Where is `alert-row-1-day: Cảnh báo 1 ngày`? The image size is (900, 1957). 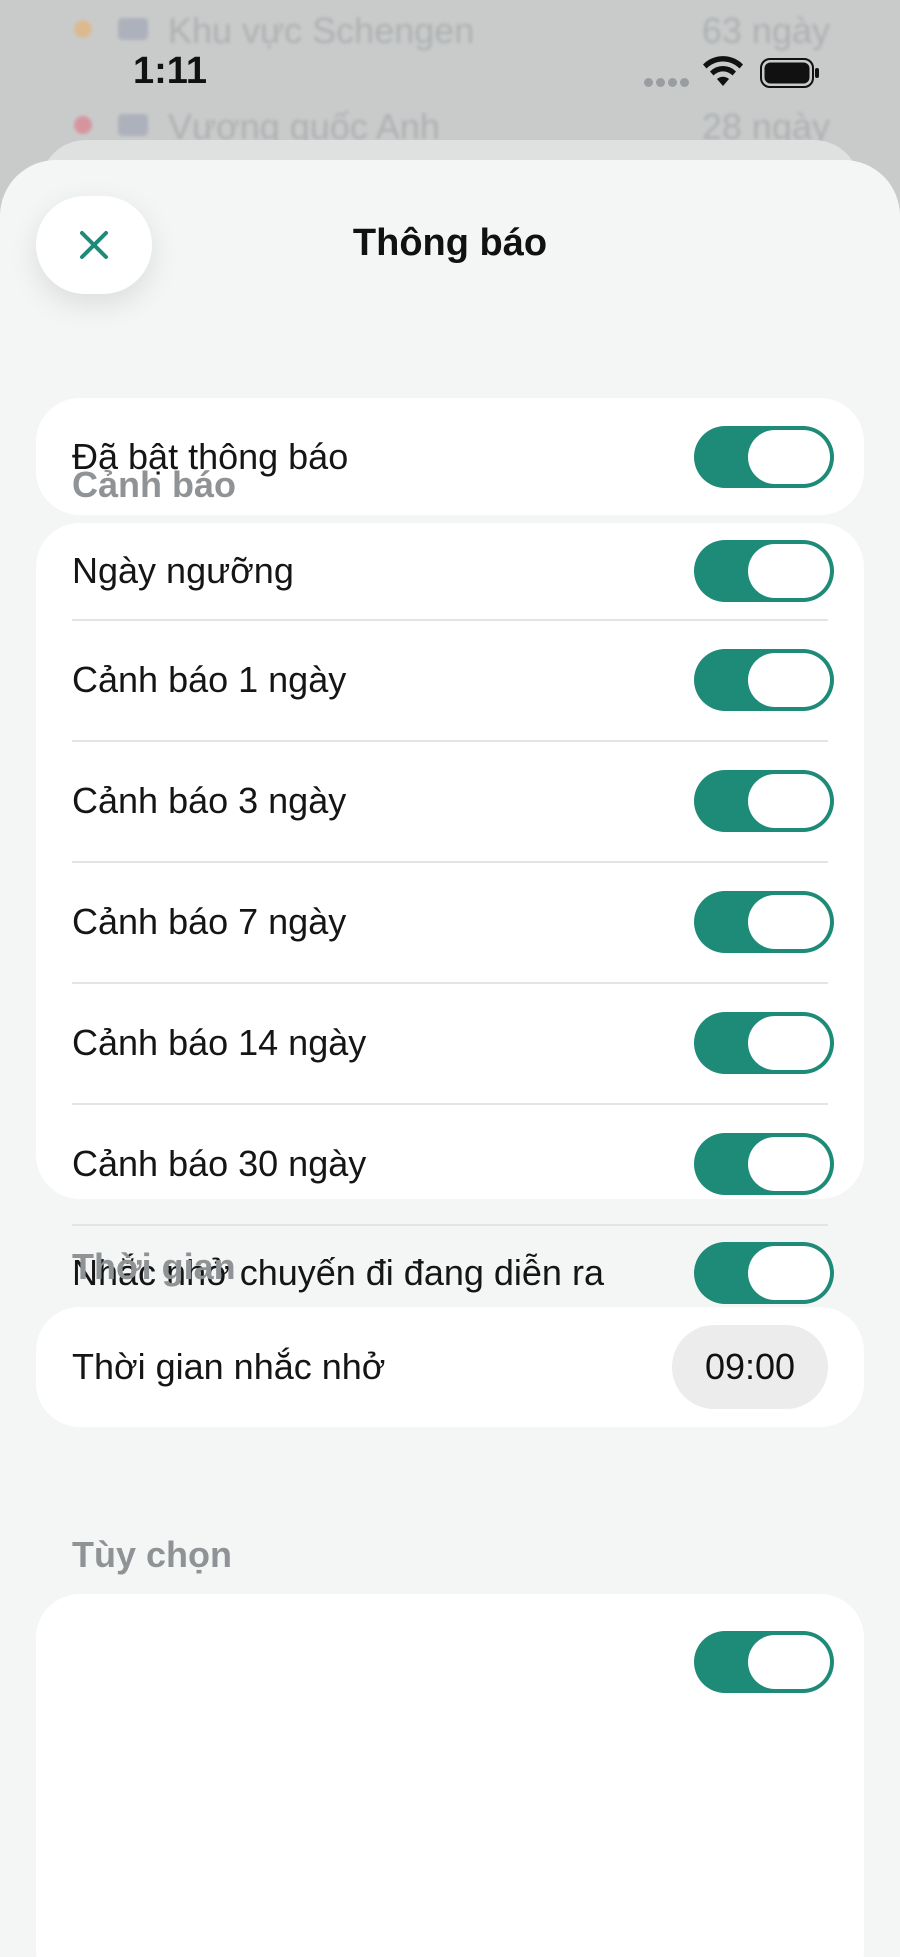 alert-row-1-day: Cảnh báo 1 ngày is located at coordinates (450, 679).